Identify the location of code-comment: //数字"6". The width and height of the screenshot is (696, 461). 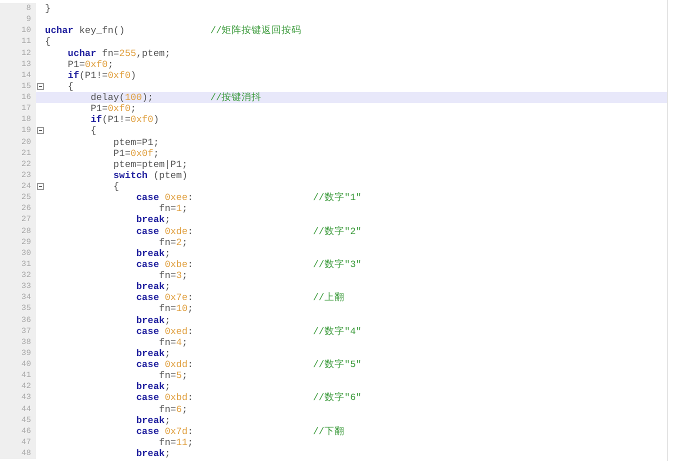
(337, 398).